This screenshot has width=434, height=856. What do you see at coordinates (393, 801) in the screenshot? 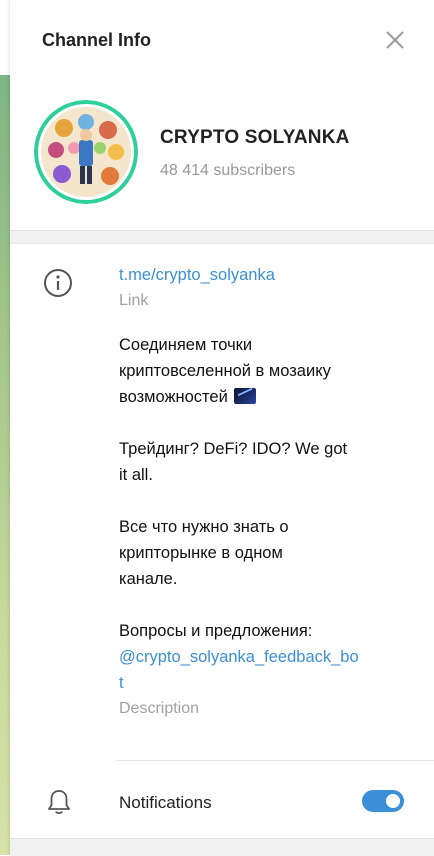
I see `toggle-knob` at bounding box center [393, 801].